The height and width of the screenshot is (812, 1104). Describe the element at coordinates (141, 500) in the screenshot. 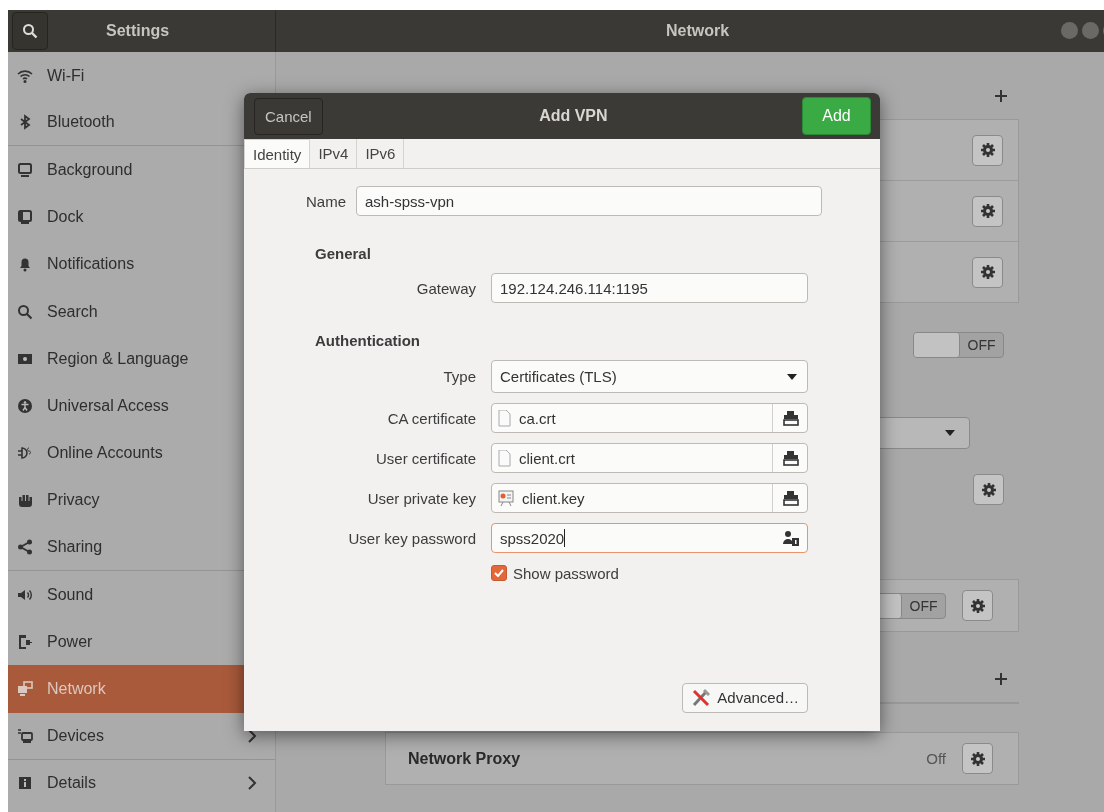

I see `sidebar-item: Privacy` at that location.